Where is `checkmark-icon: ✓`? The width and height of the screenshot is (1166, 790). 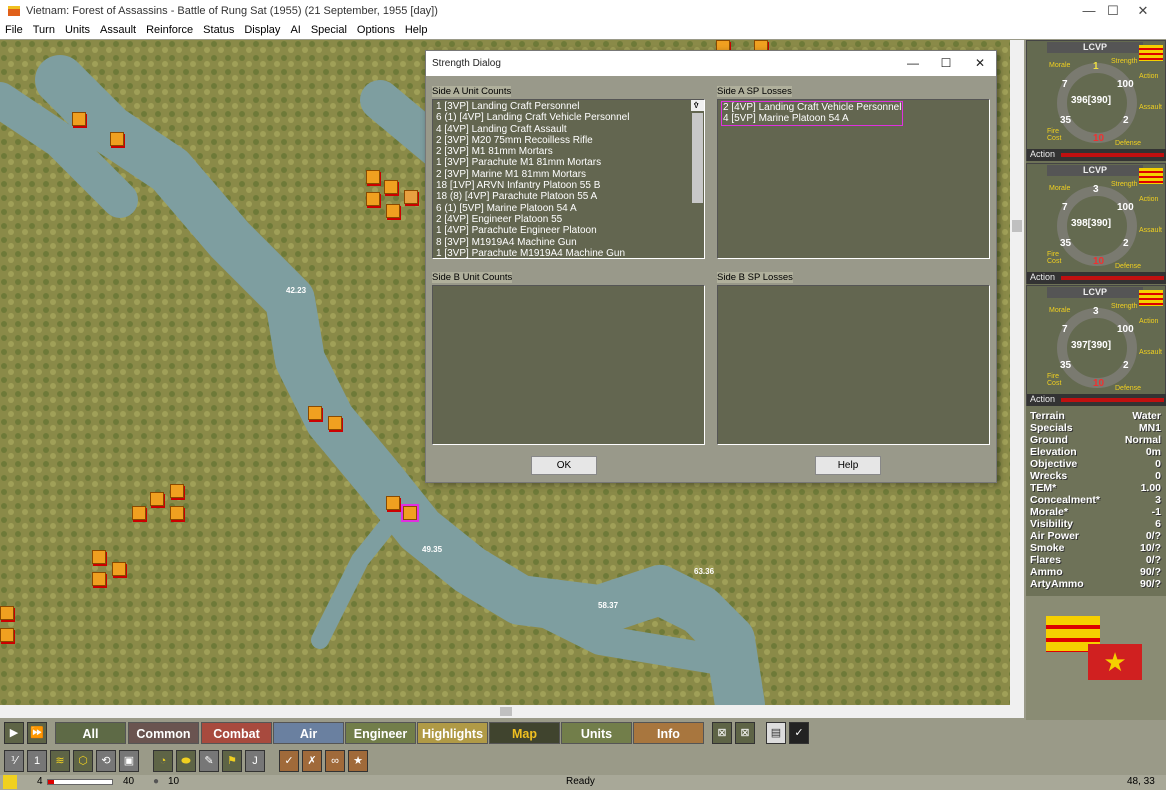
checkmark-icon: ✓ is located at coordinates (799, 733).